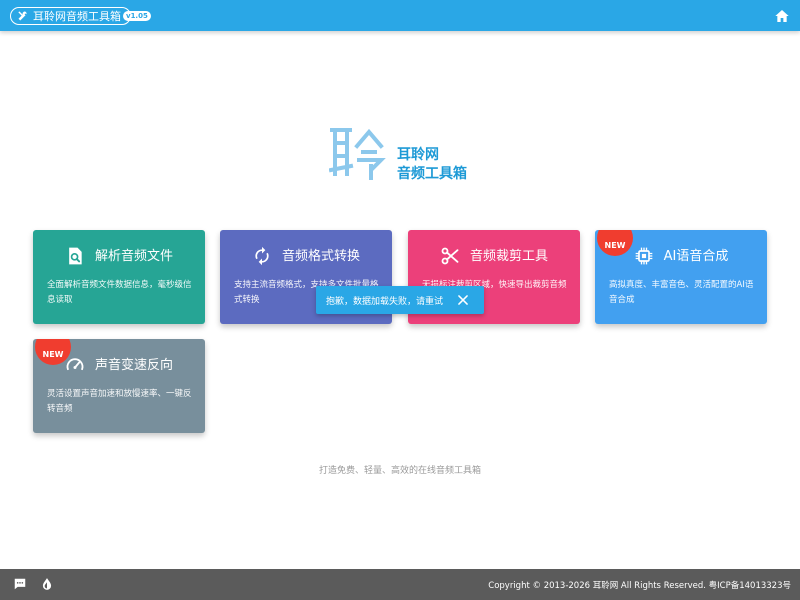 Image resolution: width=800 pixels, height=600 pixels. What do you see at coordinates (508, 256) in the screenshot?
I see `card-title: 音频裁剪工具` at bounding box center [508, 256].